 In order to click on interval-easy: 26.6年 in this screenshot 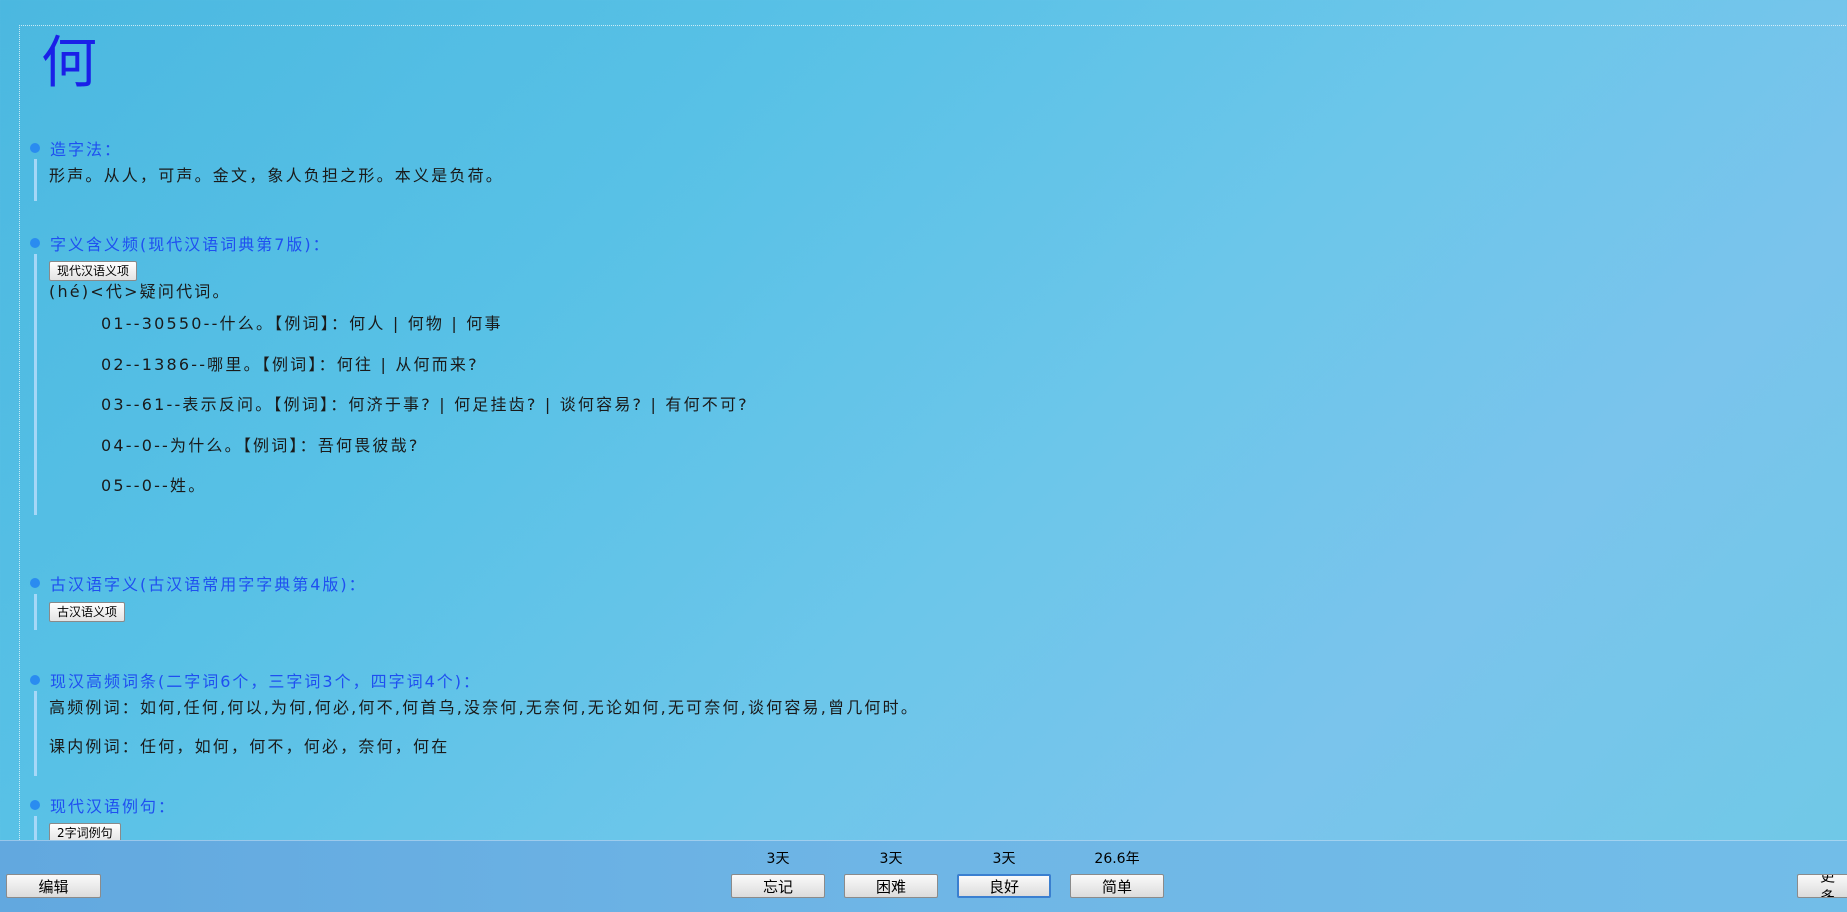, I will do `click(1117, 859)`.